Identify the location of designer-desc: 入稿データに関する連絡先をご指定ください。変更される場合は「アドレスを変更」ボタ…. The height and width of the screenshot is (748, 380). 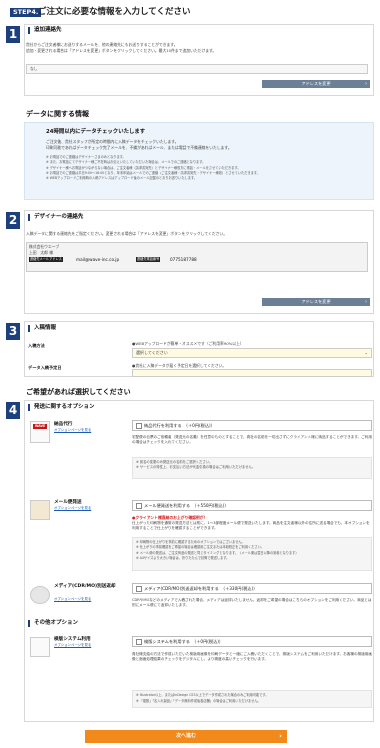
(127, 233).